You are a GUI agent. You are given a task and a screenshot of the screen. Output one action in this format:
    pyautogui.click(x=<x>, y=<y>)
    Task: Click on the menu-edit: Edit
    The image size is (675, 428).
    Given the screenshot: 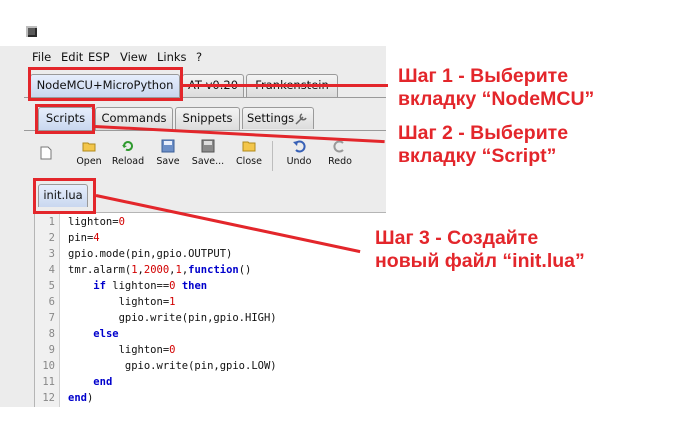 What is the action you would take?
    pyautogui.click(x=72, y=57)
    